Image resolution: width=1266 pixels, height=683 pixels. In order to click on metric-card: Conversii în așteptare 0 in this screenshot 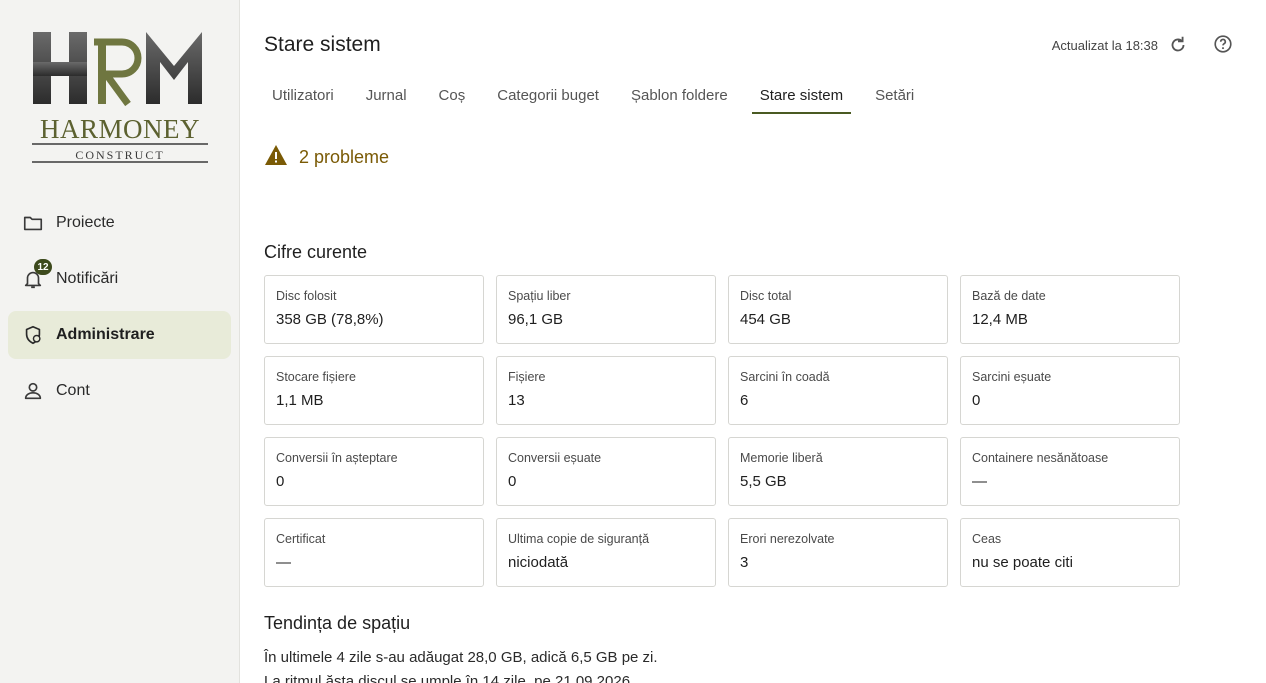, I will do `click(374, 471)`.